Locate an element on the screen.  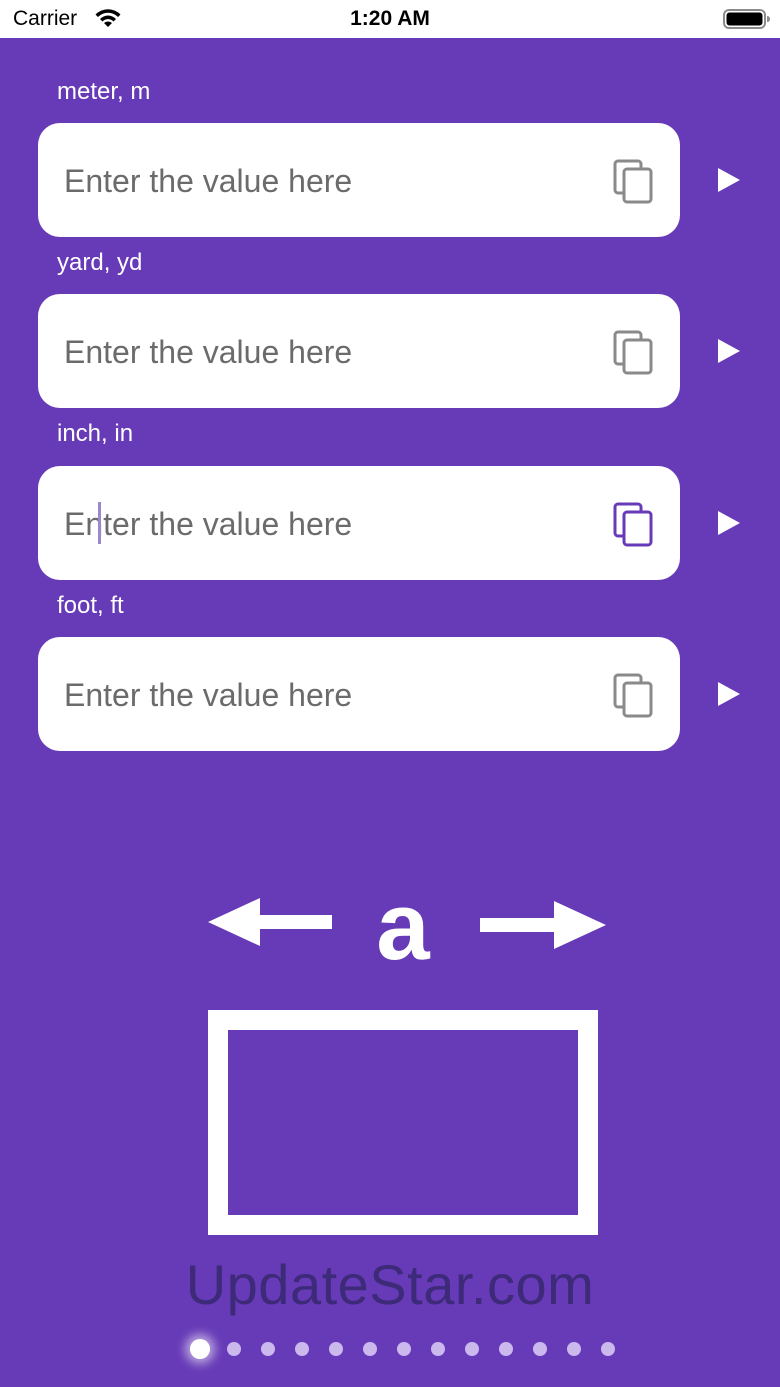
value-input-inch is located at coordinates (334, 524).